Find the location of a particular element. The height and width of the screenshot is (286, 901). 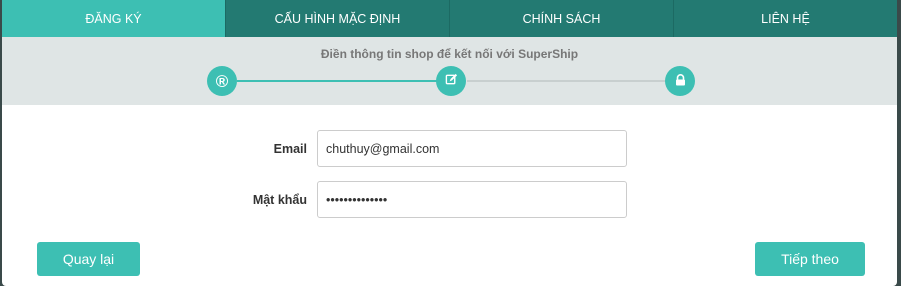

edit-icon is located at coordinates (451, 81).